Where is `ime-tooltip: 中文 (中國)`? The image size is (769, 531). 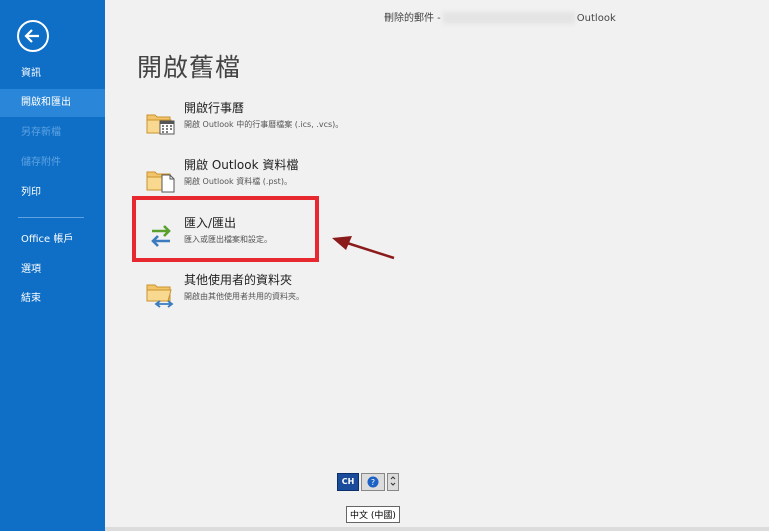
ime-tooltip: 中文 (中國) is located at coordinates (373, 514).